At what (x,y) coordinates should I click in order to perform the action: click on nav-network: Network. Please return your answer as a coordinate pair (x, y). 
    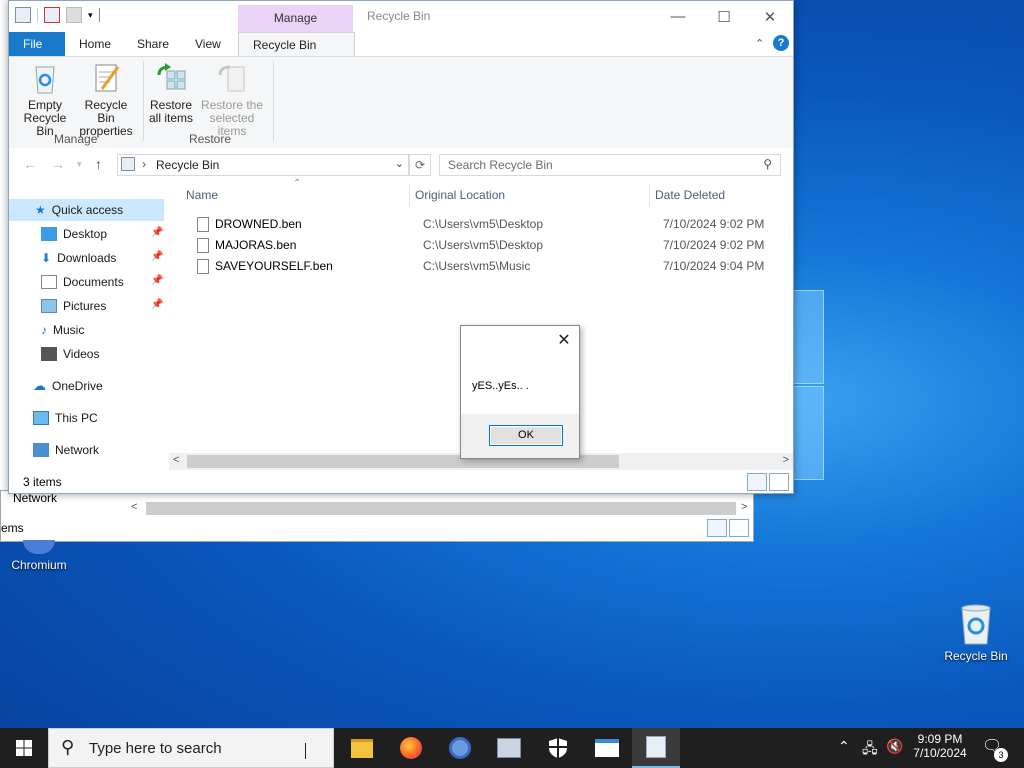
    Looking at the image, I should click on (66, 450).